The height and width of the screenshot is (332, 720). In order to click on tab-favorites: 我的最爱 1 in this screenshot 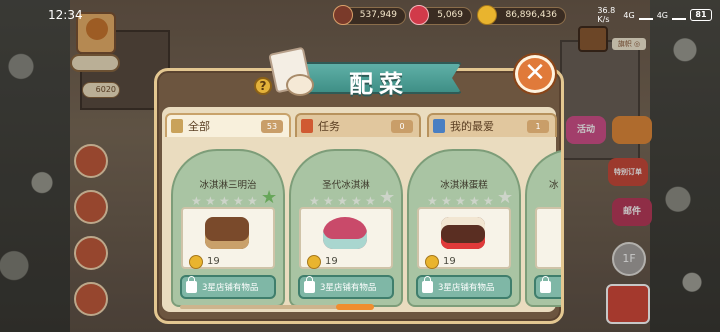, I will do `click(492, 125)`.